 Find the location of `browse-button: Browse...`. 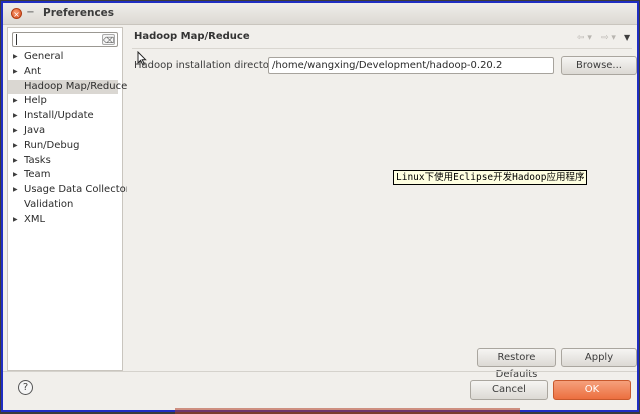

browse-button: Browse... is located at coordinates (599, 65).